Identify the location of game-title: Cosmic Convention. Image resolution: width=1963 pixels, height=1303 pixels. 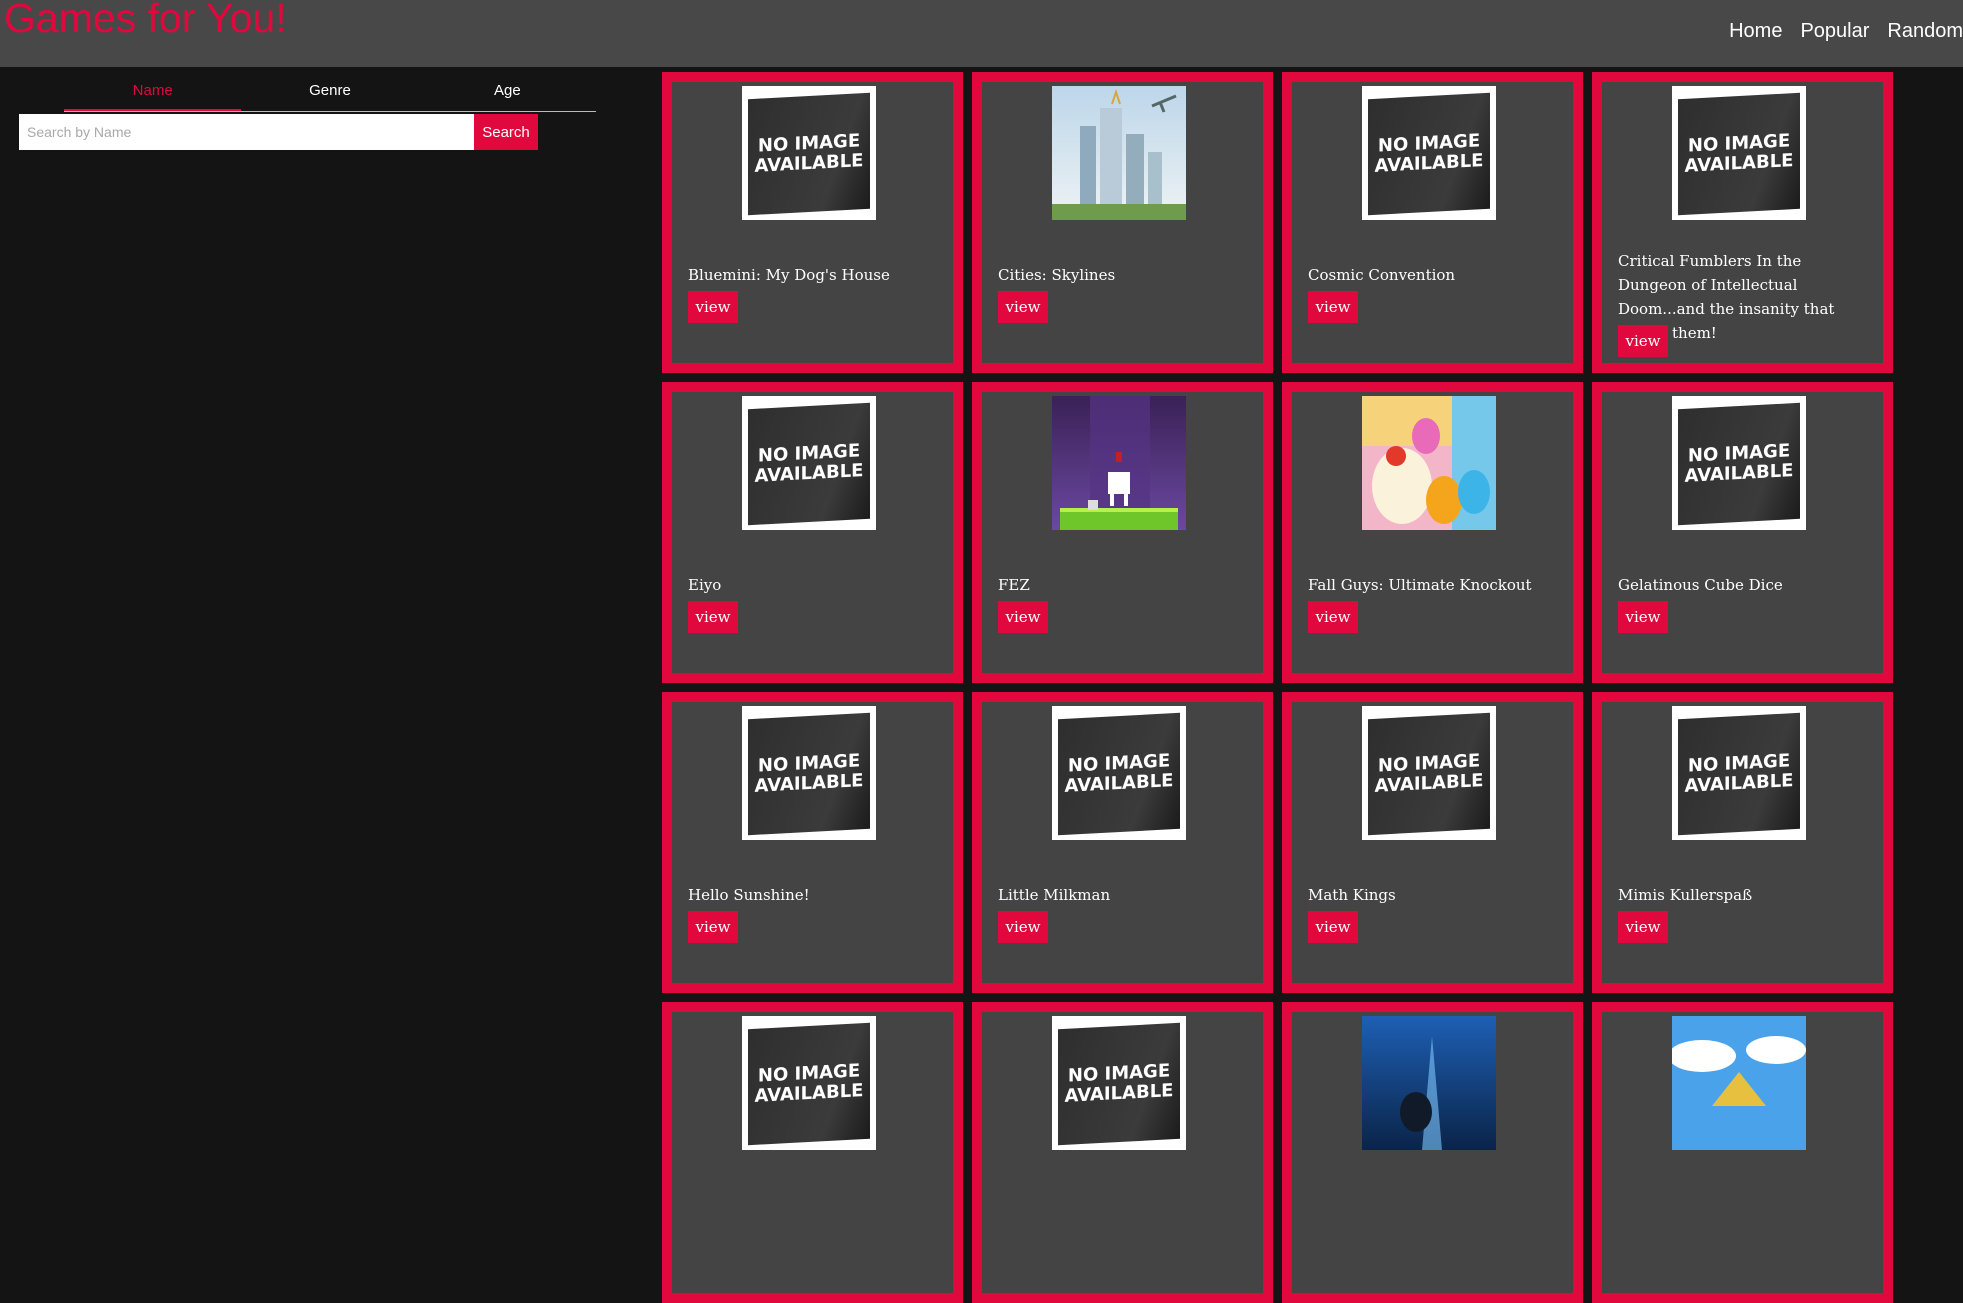
(1382, 275).